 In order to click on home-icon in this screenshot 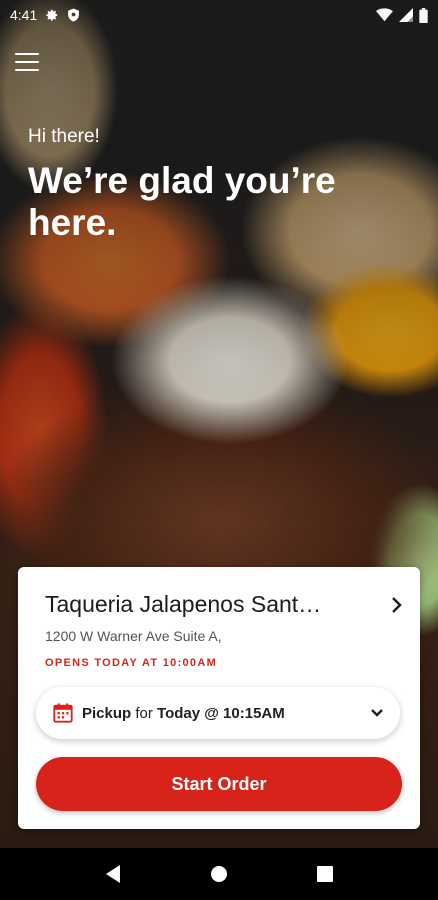, I will do `click(219, 874)`.